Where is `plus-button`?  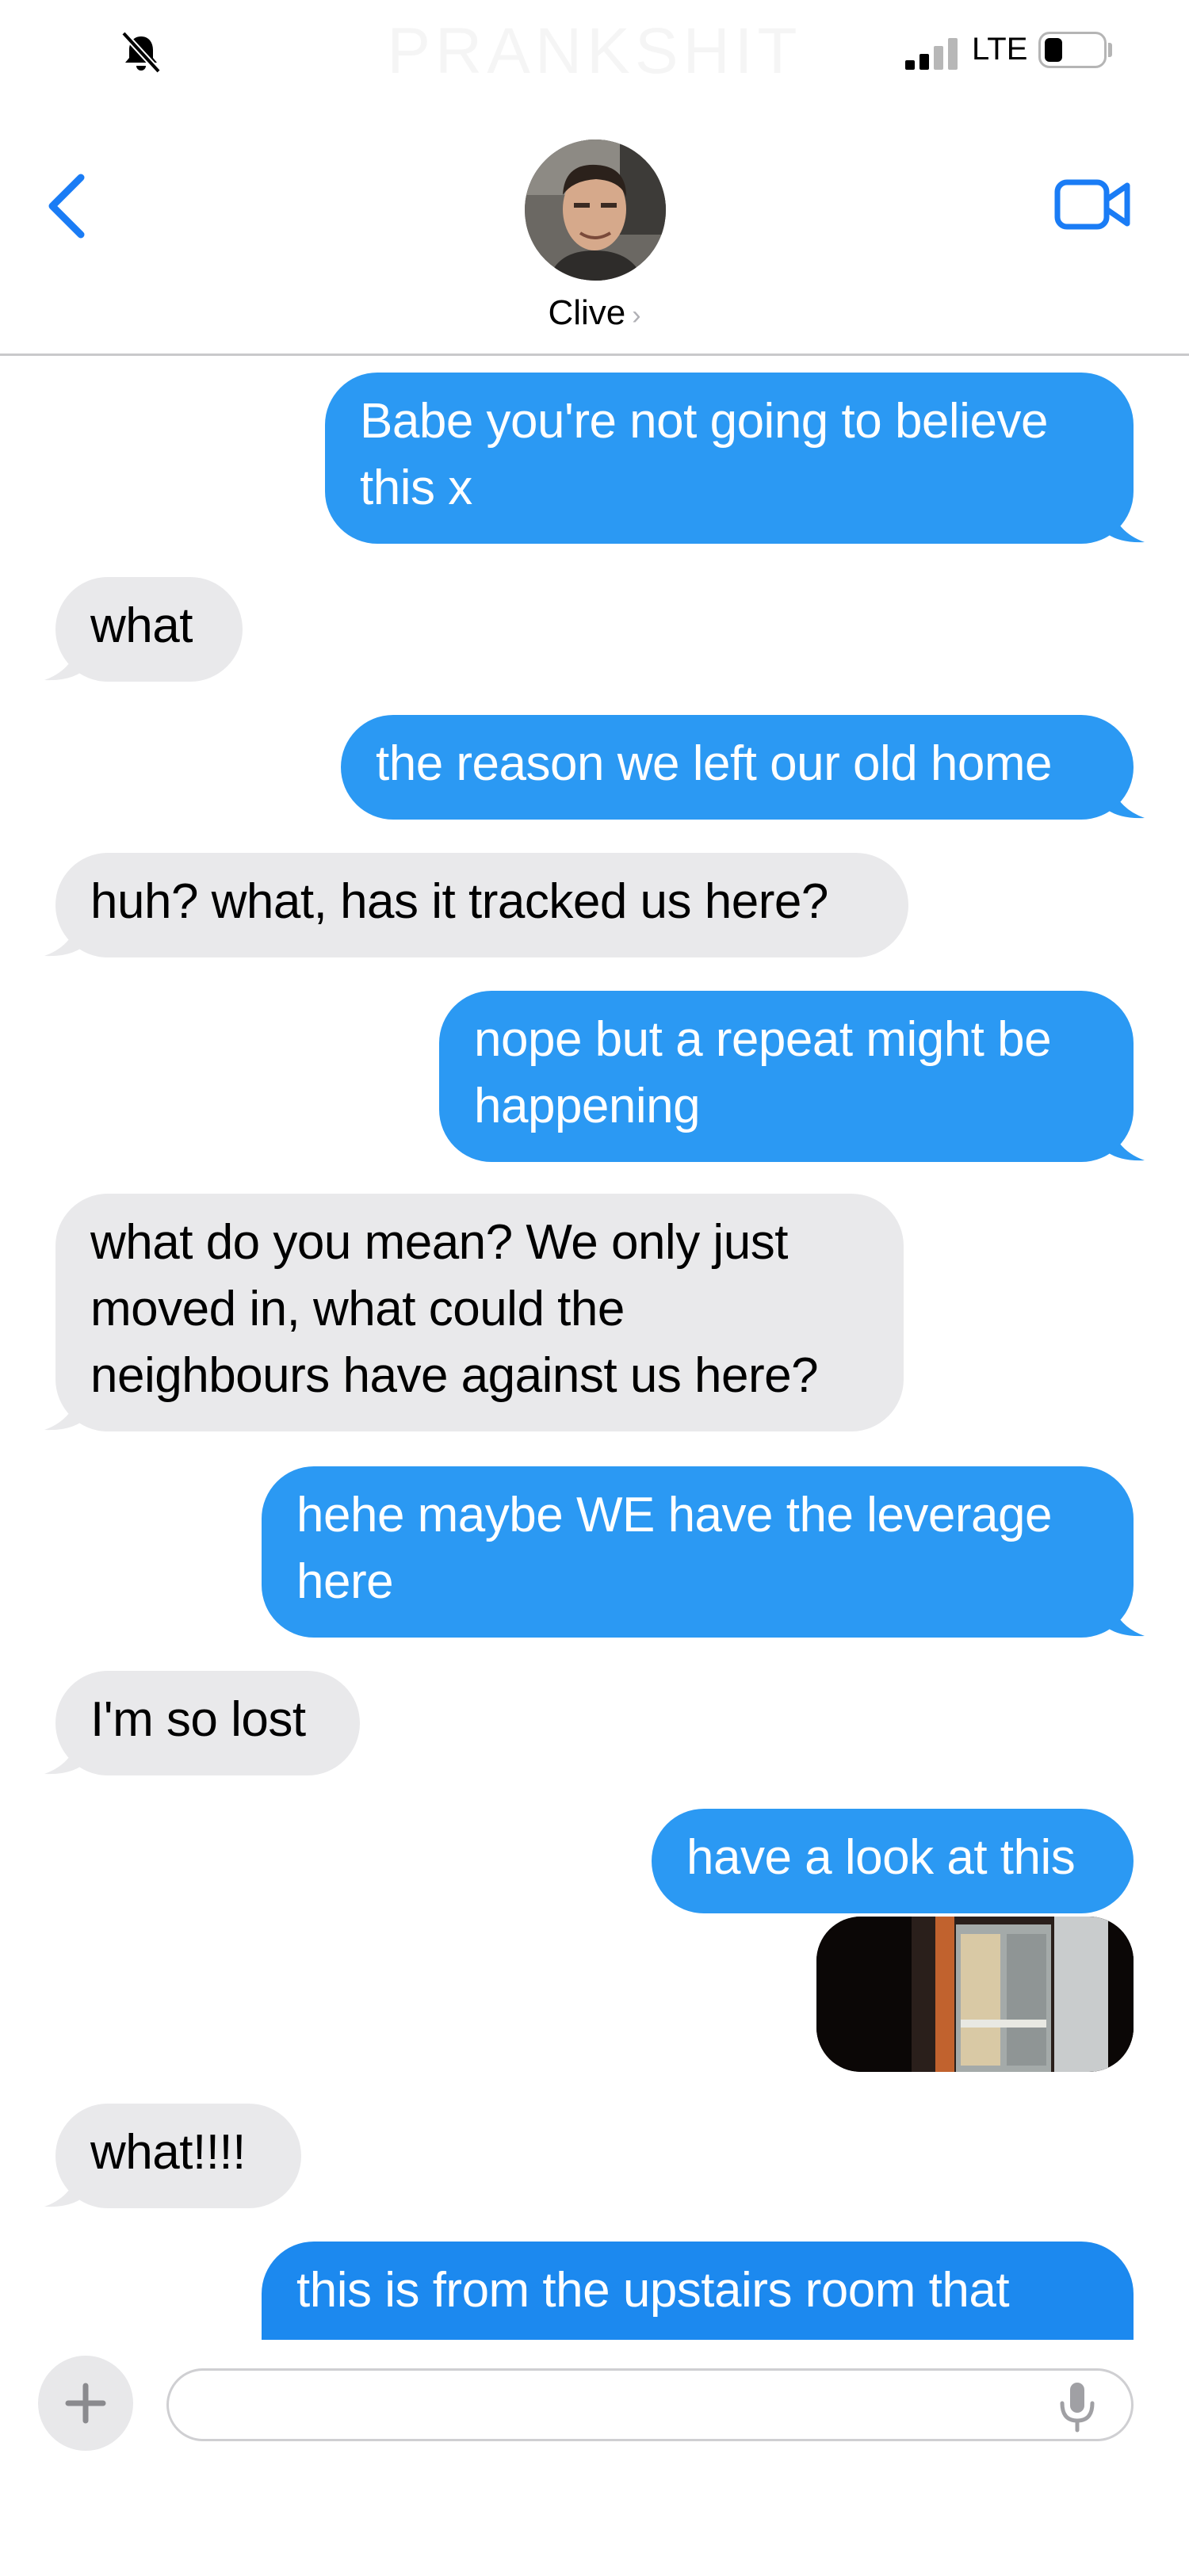 plus-button is located at coordinates (85, 2403).